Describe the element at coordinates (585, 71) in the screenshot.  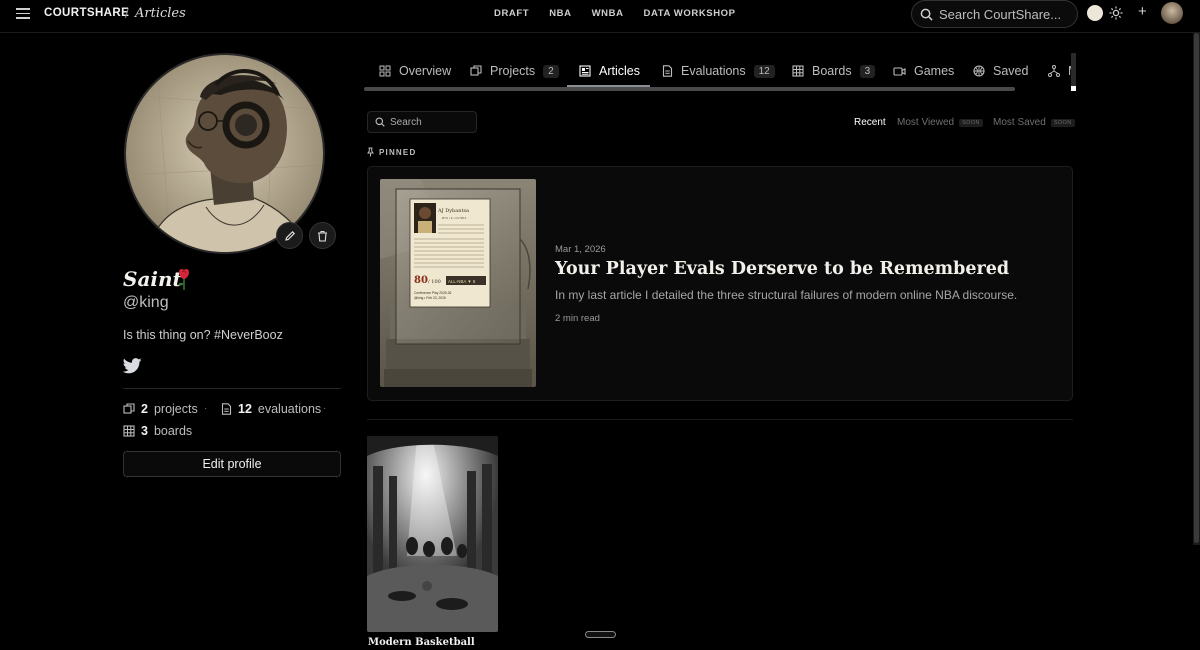
I see `newspaper-icon` at that location.